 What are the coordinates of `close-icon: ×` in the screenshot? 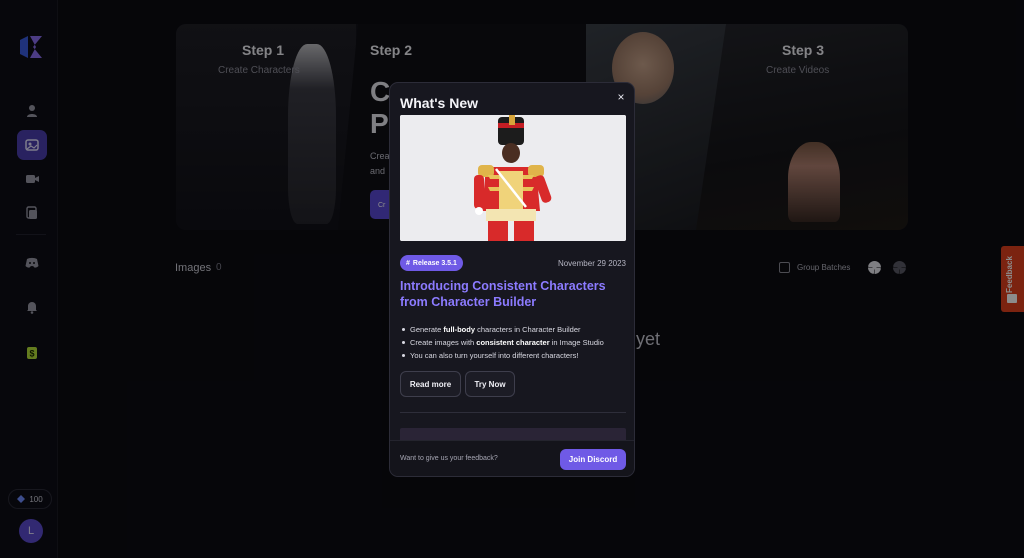 It's located at (621, 97).